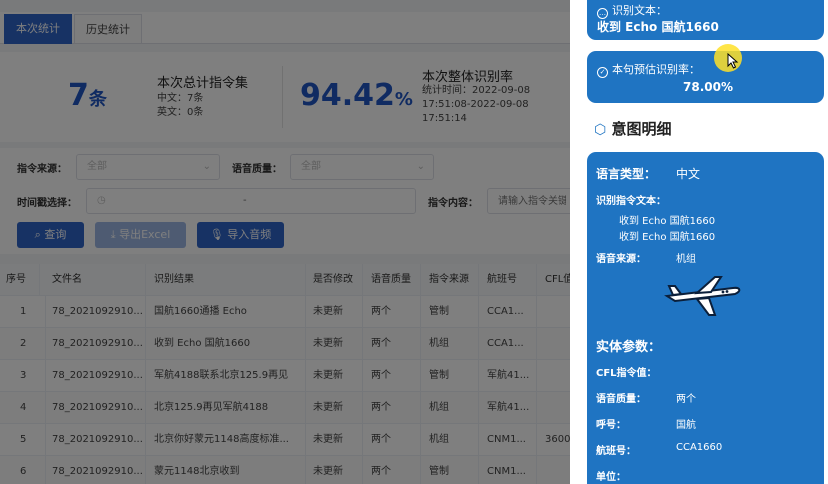 The height and width of the screenshot is (484, 828). What do you see at coordinates (626, 174) in the screenshot?
I see `lang-type-label: 语言类型：` at bounding box center [626, 174].